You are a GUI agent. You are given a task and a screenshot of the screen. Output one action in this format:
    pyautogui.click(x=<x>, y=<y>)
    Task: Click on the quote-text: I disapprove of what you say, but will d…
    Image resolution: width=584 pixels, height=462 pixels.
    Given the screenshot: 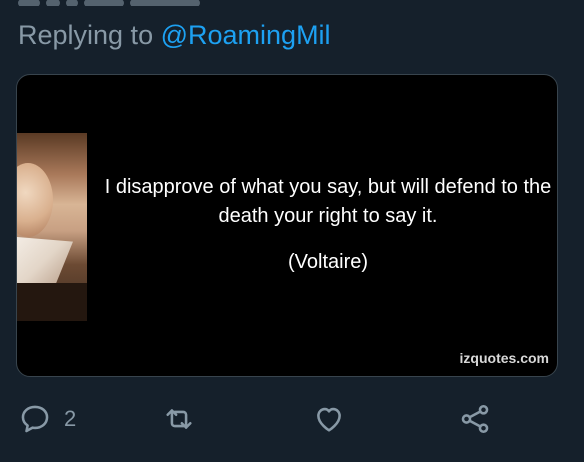 What is the action you would take?
    pyautogui.click(x=328, y=201)
    